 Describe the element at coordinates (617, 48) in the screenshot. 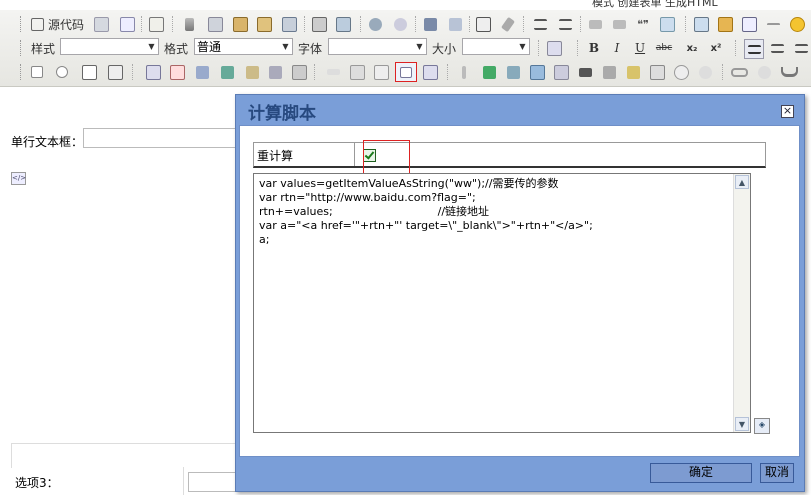

I see `italic-button: I` at that location.